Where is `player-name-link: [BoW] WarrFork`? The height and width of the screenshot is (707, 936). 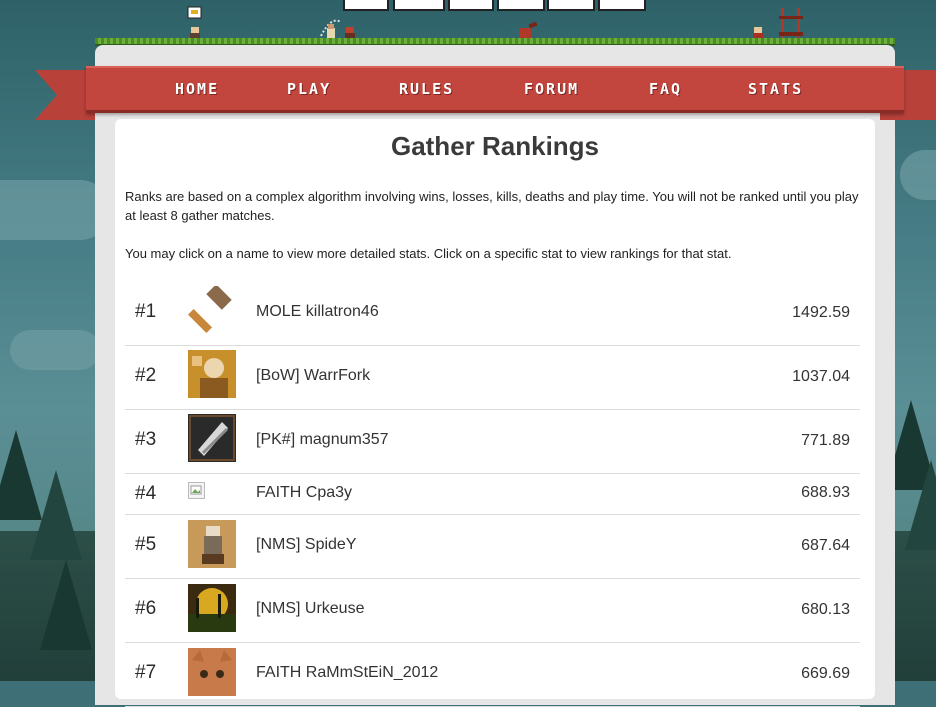 player-name-link: [BoW] WarrFork is located at coordinates (313, 376).